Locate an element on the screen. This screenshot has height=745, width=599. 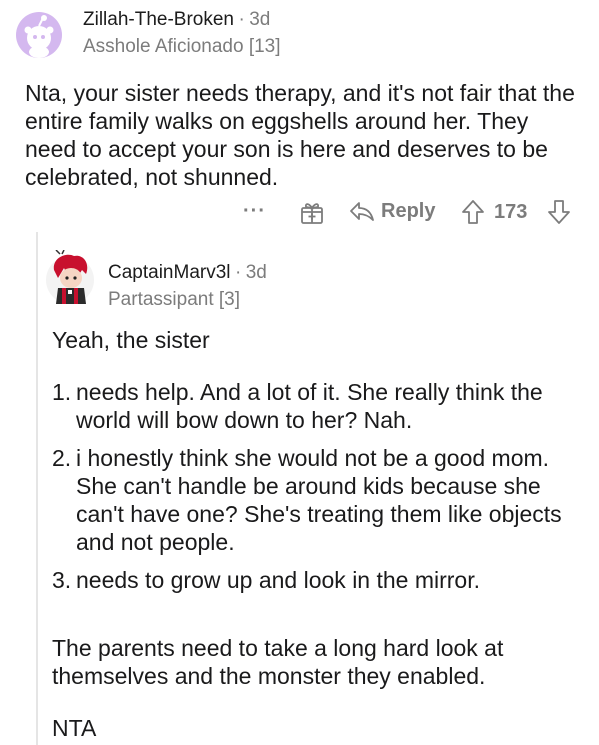
downvote-icon is located at coordinates (559, 214).